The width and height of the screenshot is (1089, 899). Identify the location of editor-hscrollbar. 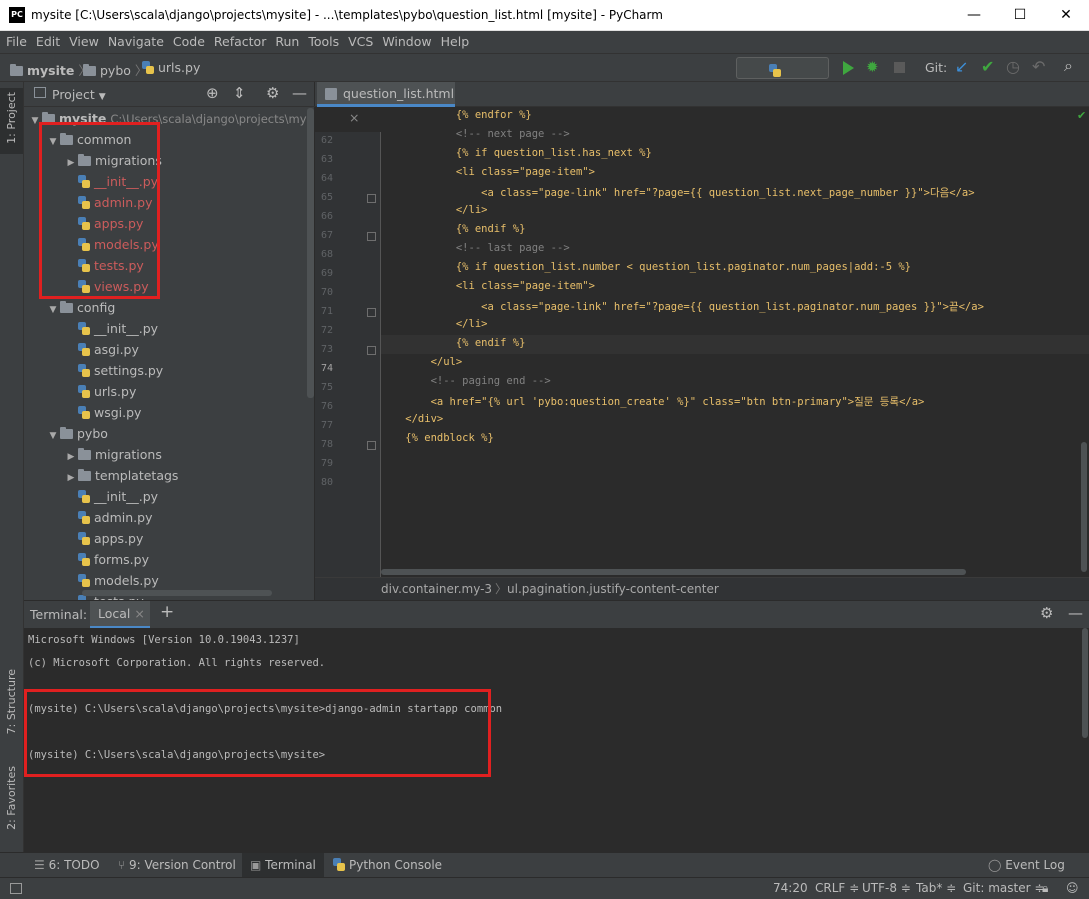
(673, 572).